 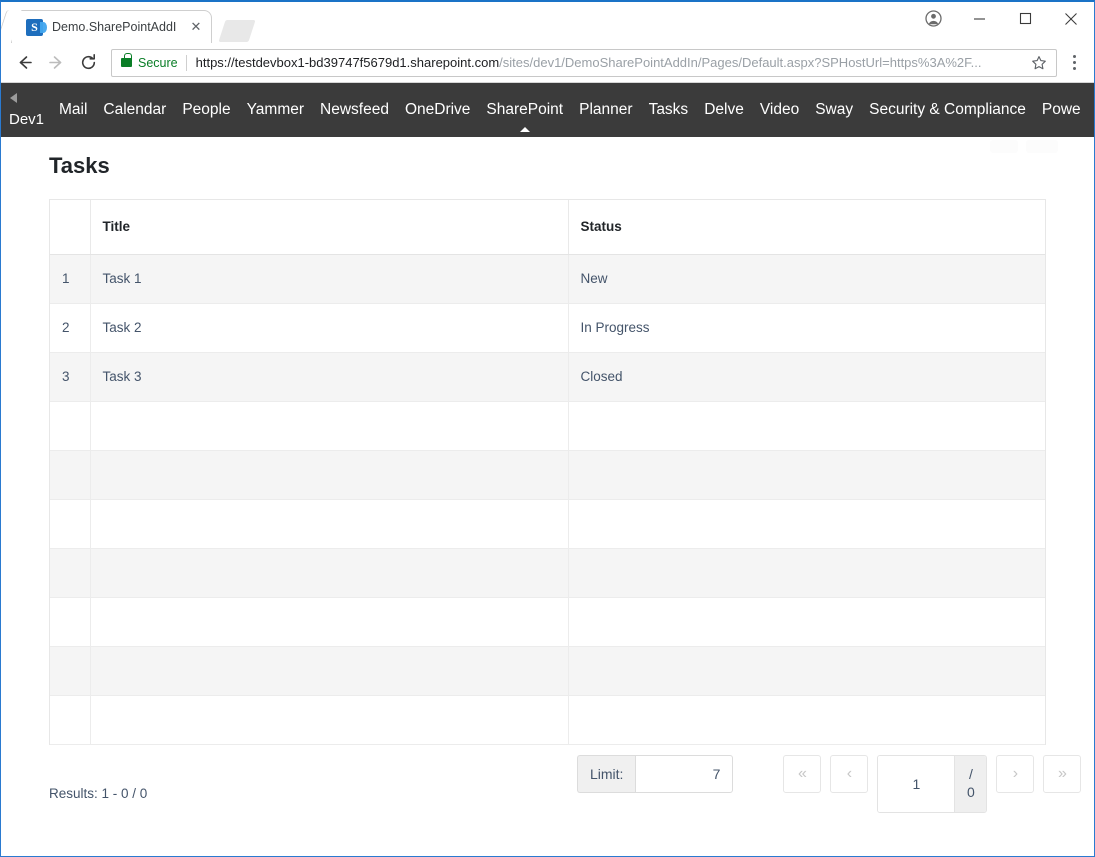 I want to click on table-row: 2 Task 2 In Progress, so click(x=547, y=328).